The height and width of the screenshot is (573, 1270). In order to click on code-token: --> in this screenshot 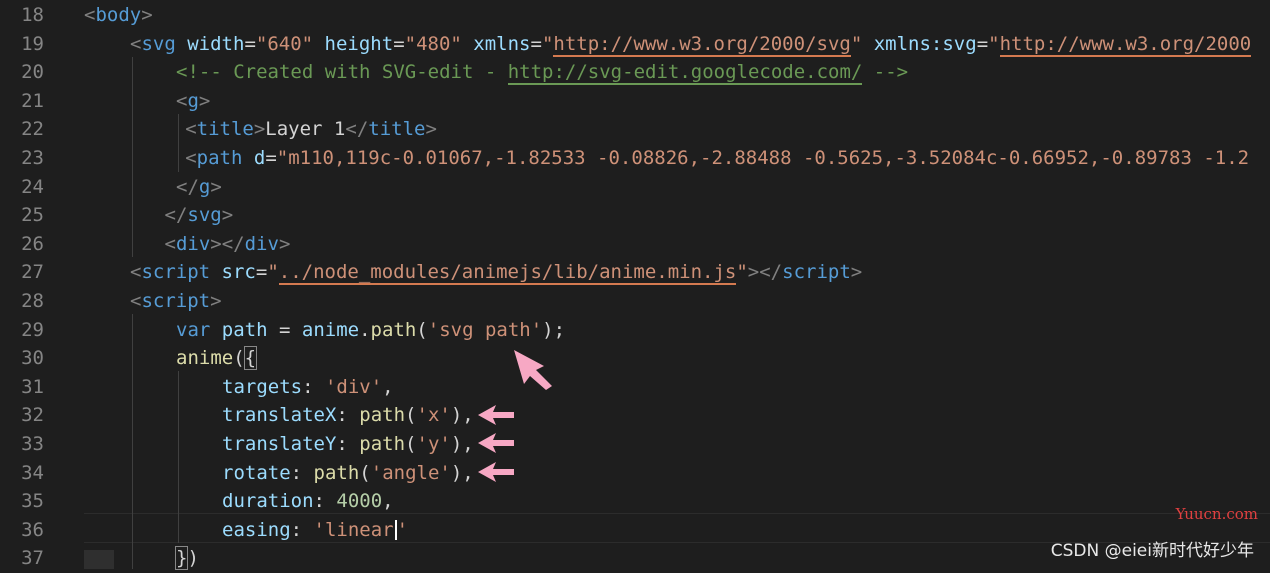, I will do `click(885, 72)`.